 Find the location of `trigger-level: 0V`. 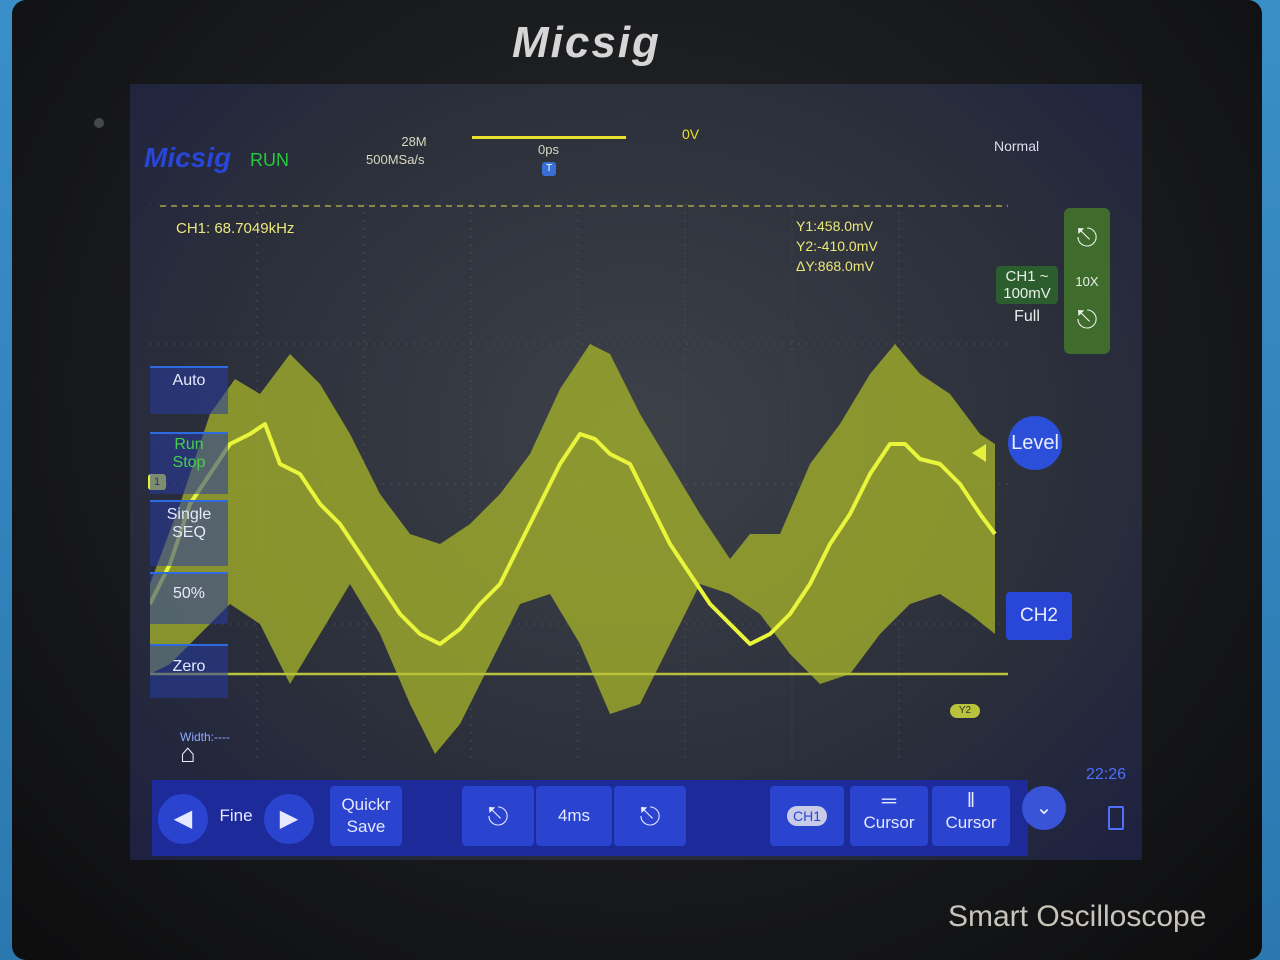

trigger-level: 0V is located at coordinates (691, 134).